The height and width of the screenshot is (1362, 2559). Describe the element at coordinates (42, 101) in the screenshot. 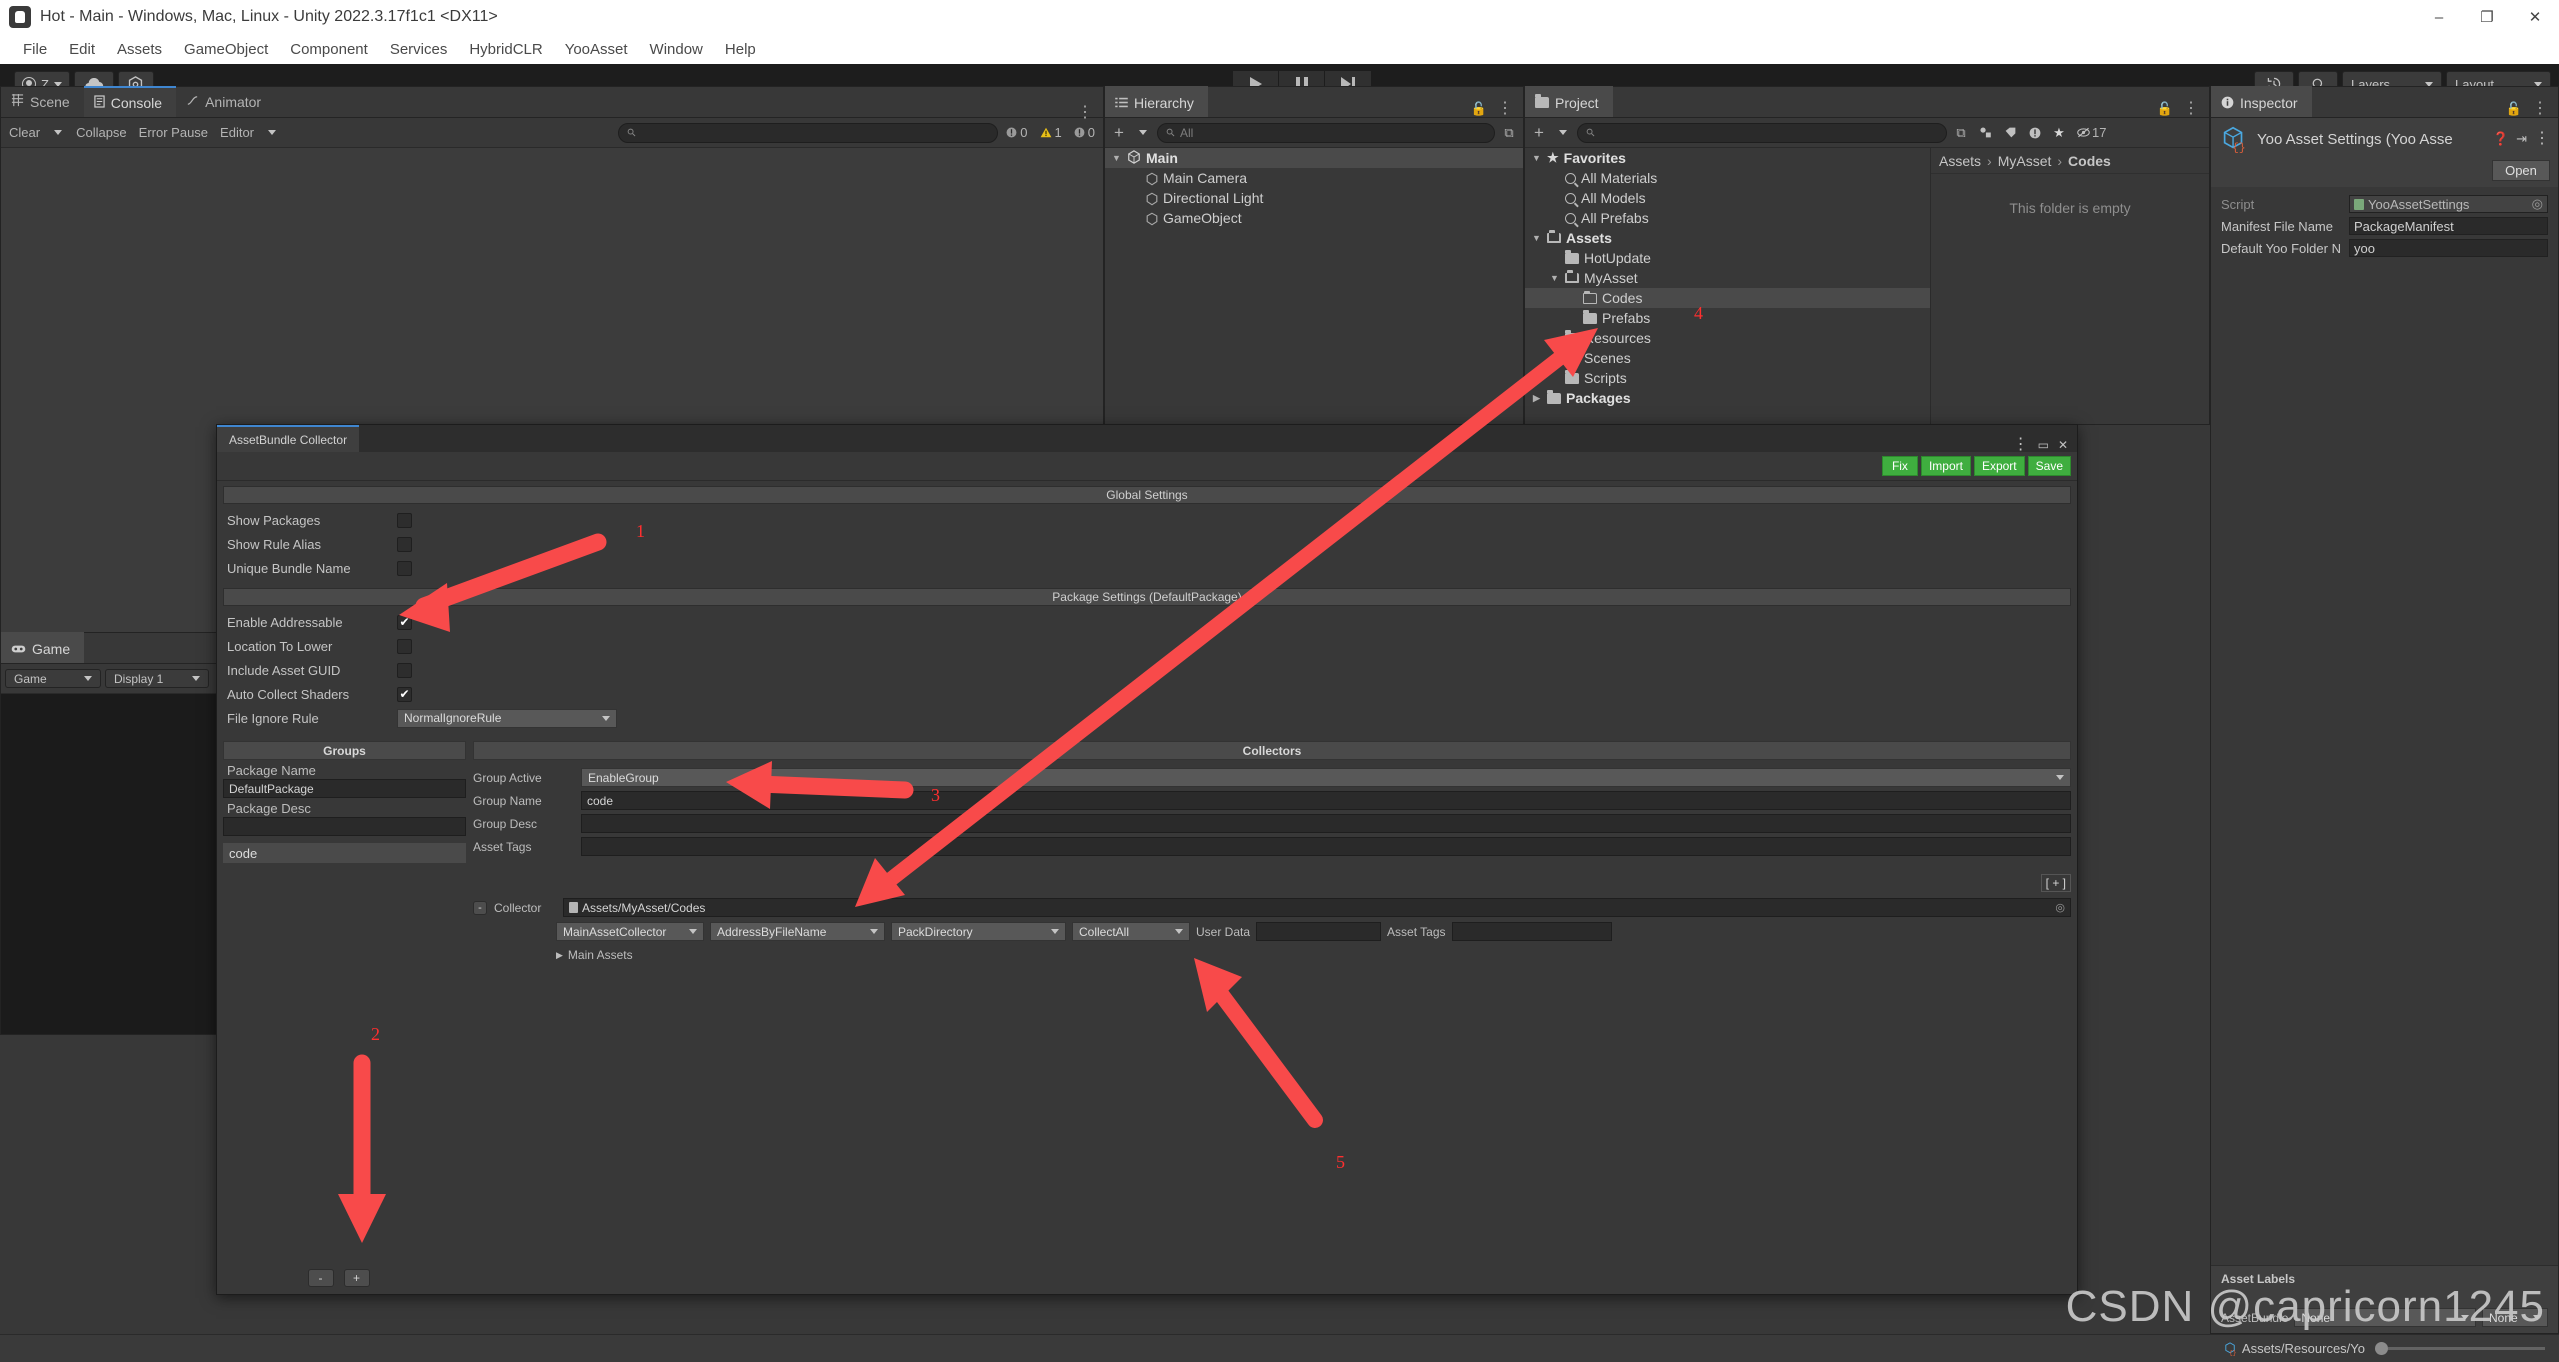

I see `tab-scene: Scene` at that location.